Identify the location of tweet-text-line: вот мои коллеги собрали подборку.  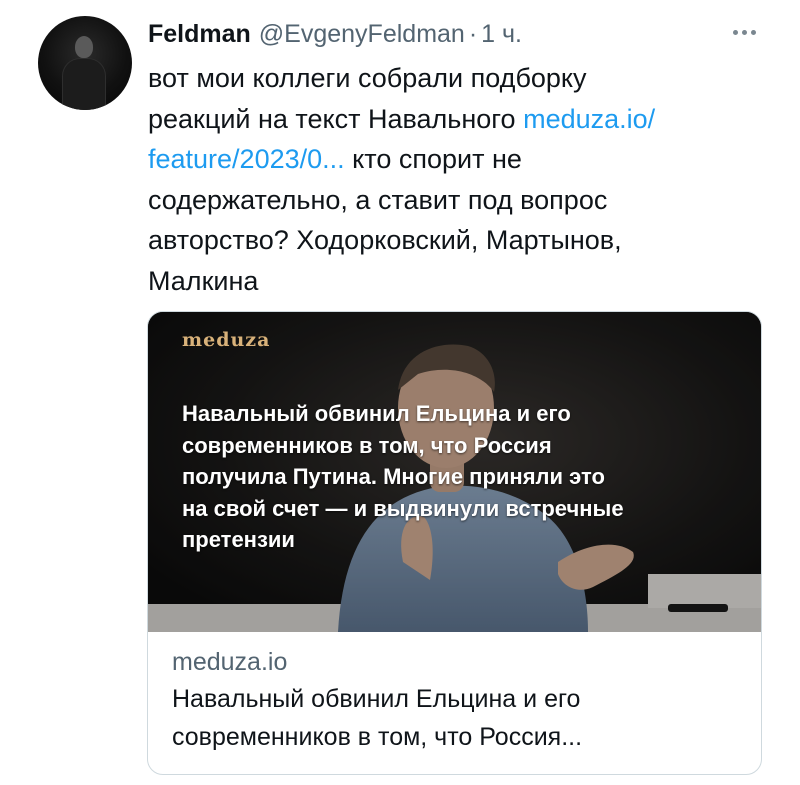
(367, 78).